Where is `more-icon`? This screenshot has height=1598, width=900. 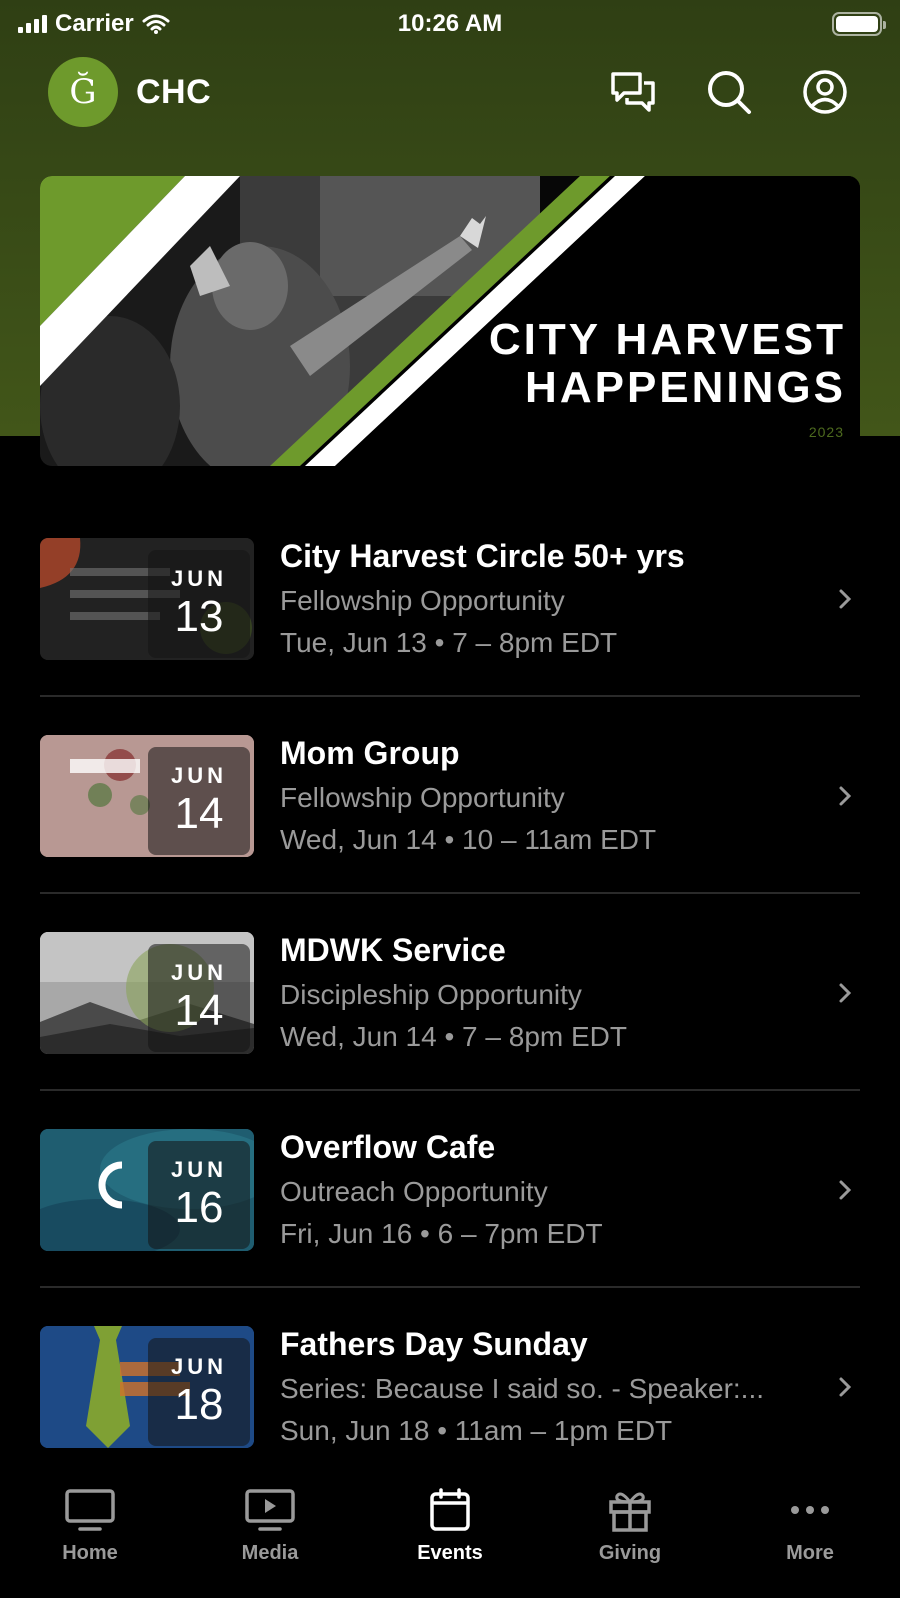 more-icon is located at coordinates (810, 1510).